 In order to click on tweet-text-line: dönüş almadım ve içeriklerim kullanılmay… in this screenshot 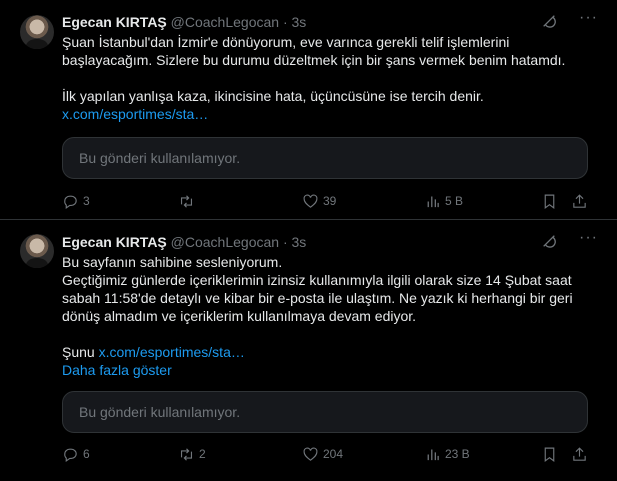, I will do `click(239, 316)`.